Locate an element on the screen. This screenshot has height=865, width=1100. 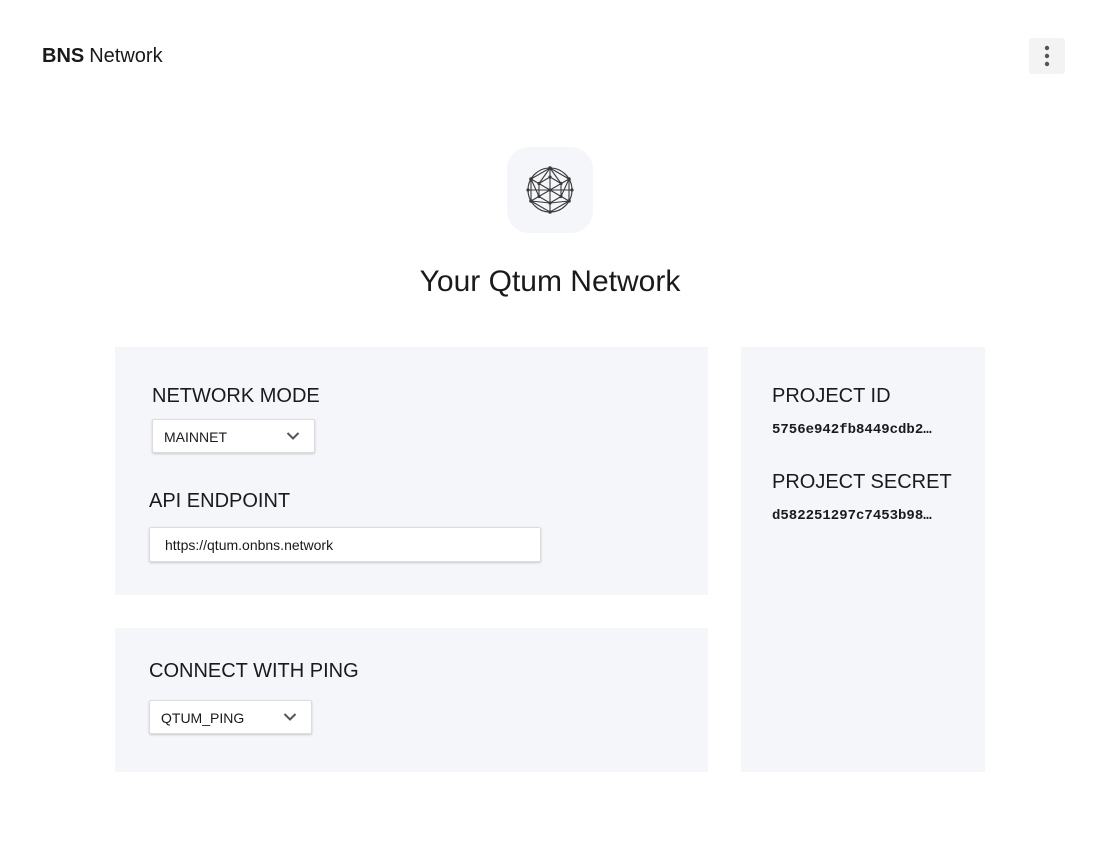
project-id-label: PROJECT ID is located at coordinates (831, 396).